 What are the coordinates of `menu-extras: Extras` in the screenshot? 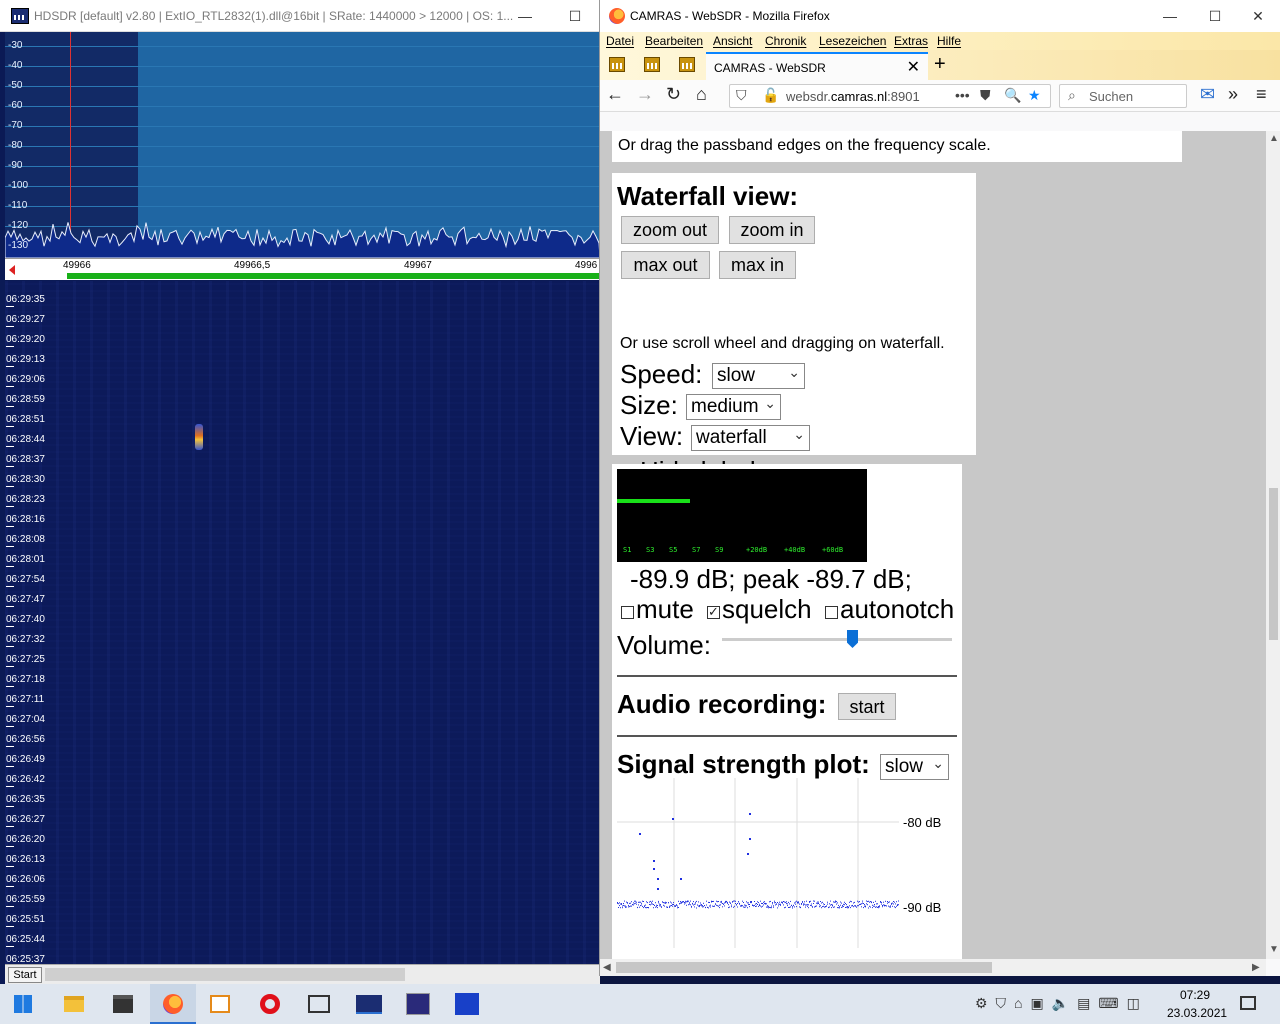 It's located at (911, 41).